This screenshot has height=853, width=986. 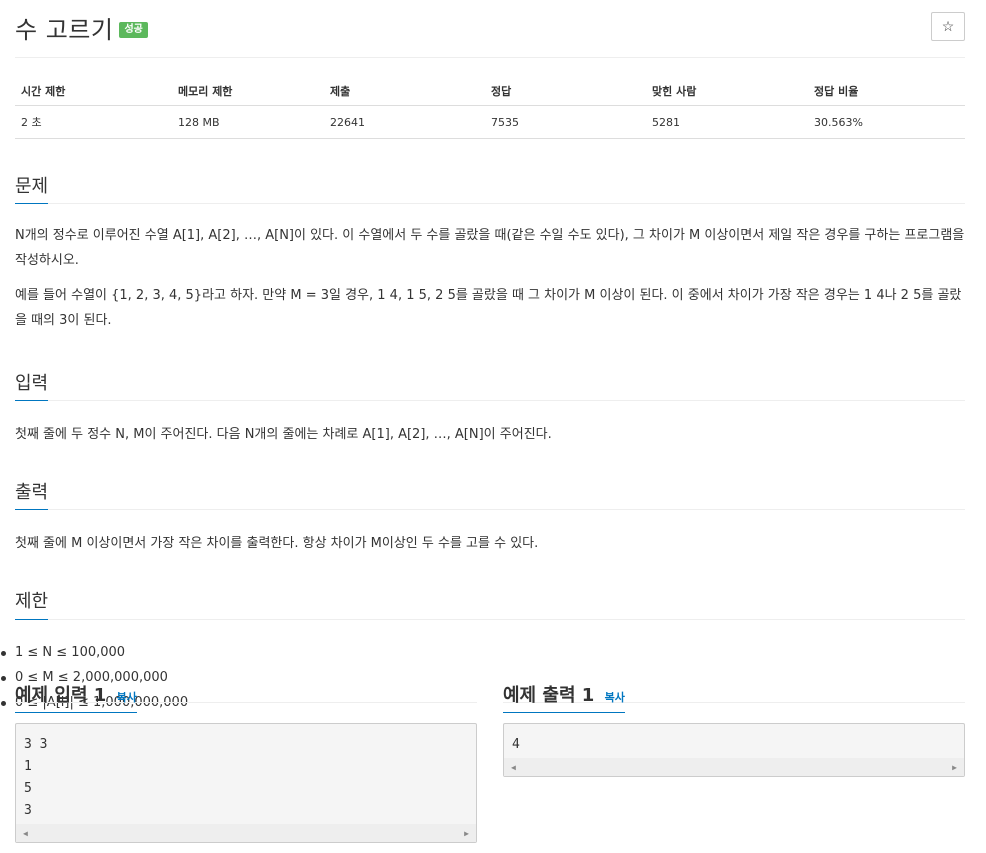 What do you see at coordinates (248, 122) in the screenshot?
I see `info-value-memory-limit: 128 MB` at bounding box center [248, 122].